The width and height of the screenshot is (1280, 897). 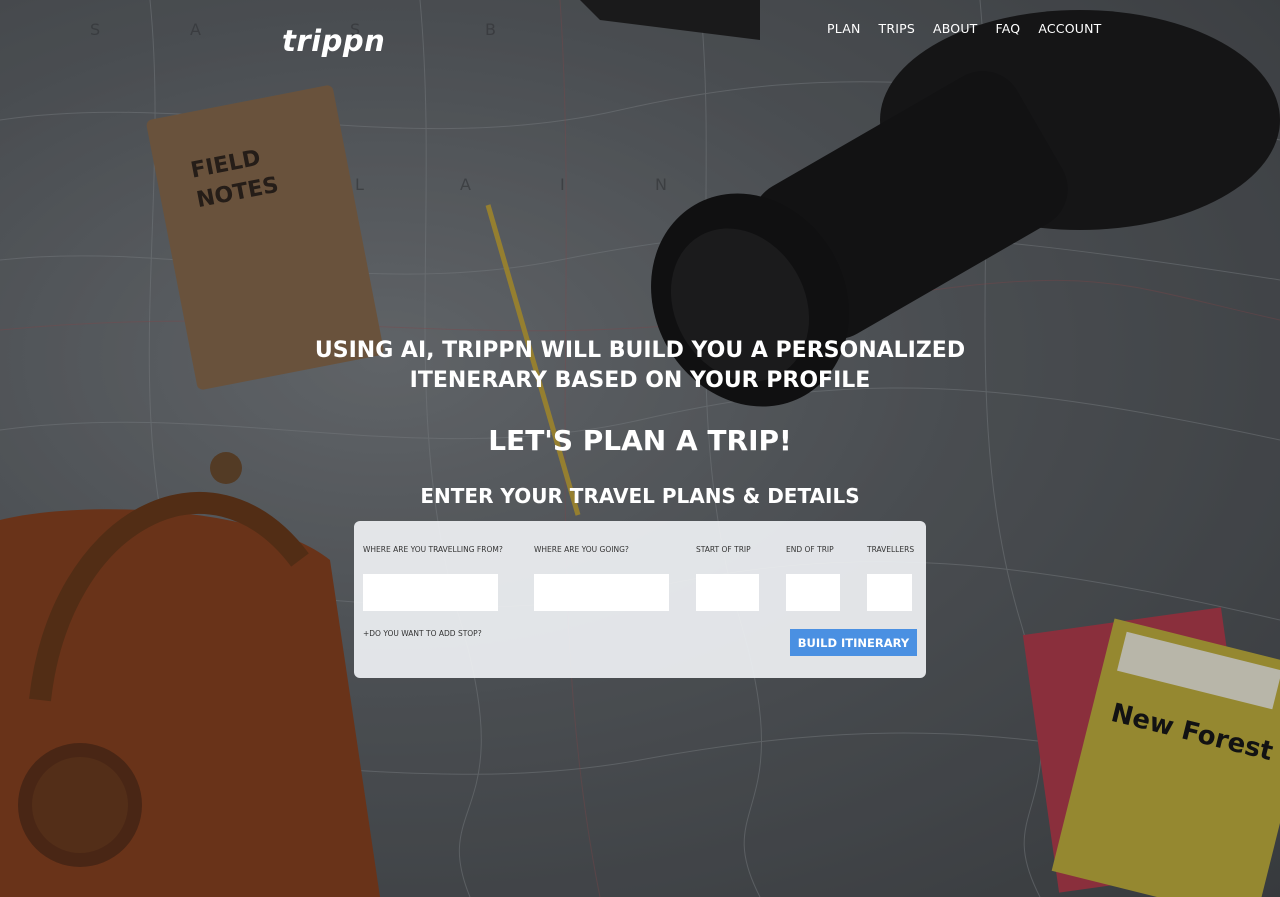 What do you see at coordinates (853, 642) in the screenshot?
I see `build-itinerary-button: BUILD ITINERARY` at bounding box center [853, 642].